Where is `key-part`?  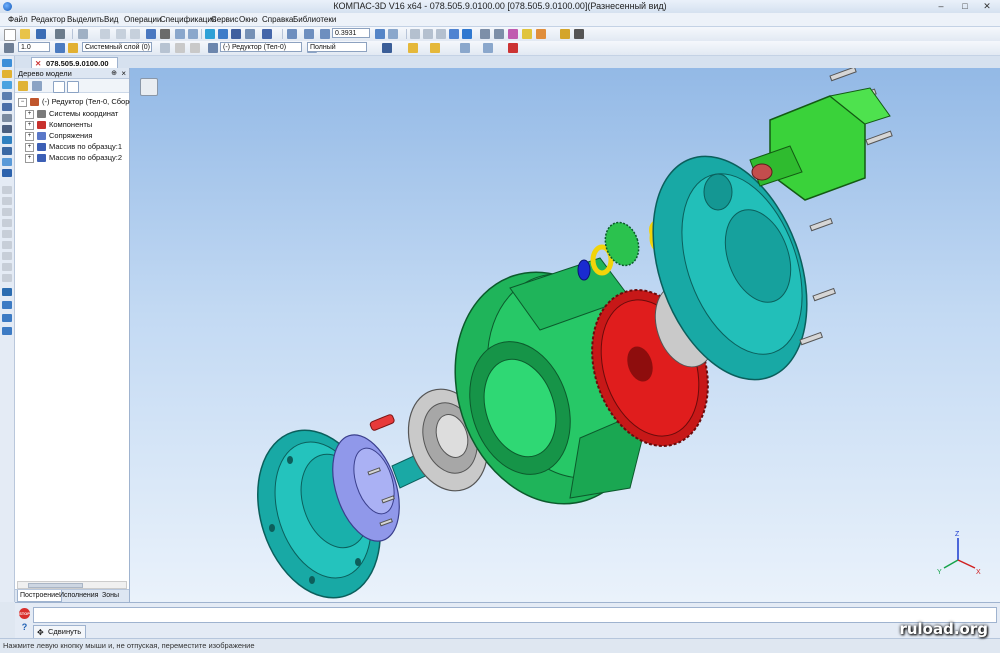 key-part is located at coordinates (584, 270).